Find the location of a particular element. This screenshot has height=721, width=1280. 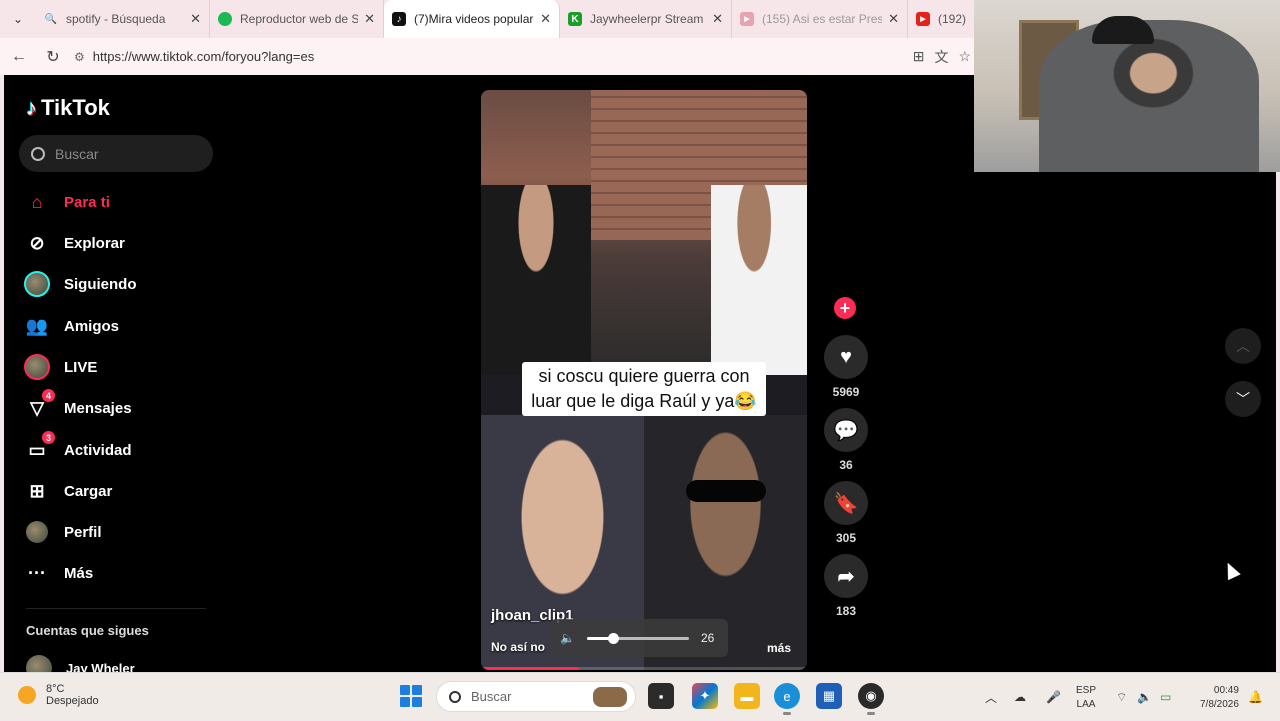

video-progress-bar is located at coordinates (644, 668).